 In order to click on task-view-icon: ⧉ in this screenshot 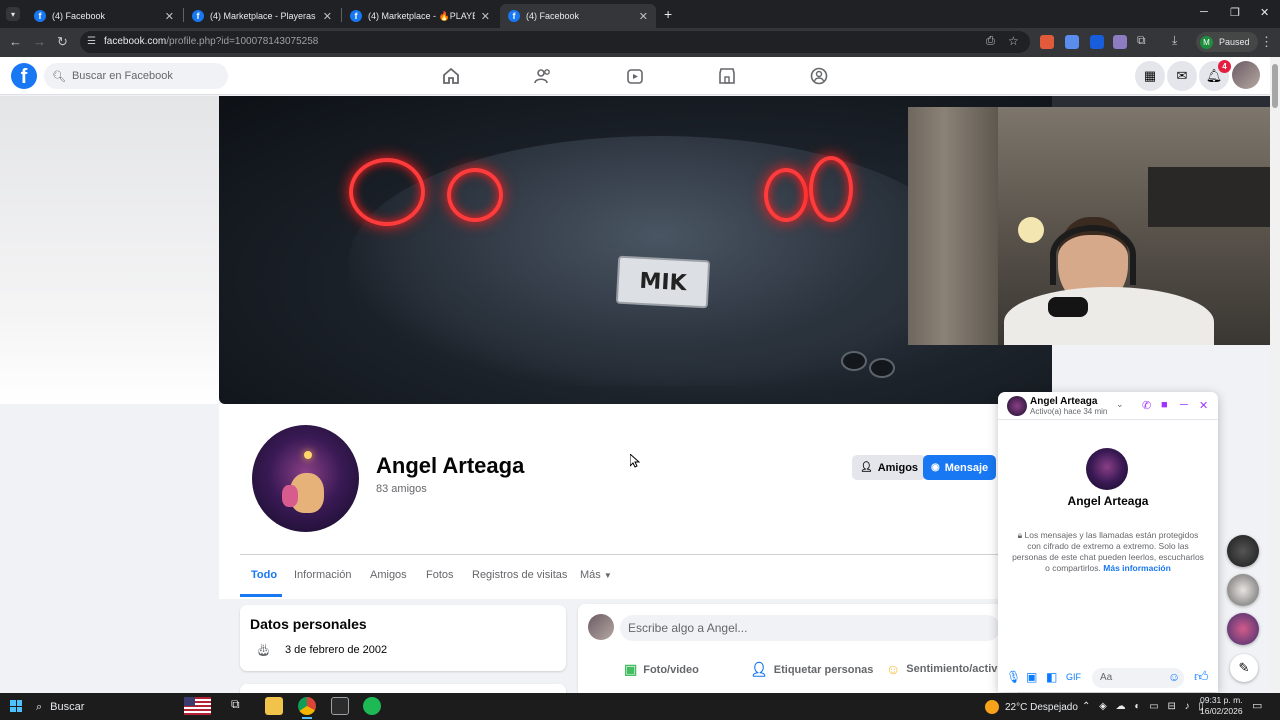, I will do `click(240, 706)`.